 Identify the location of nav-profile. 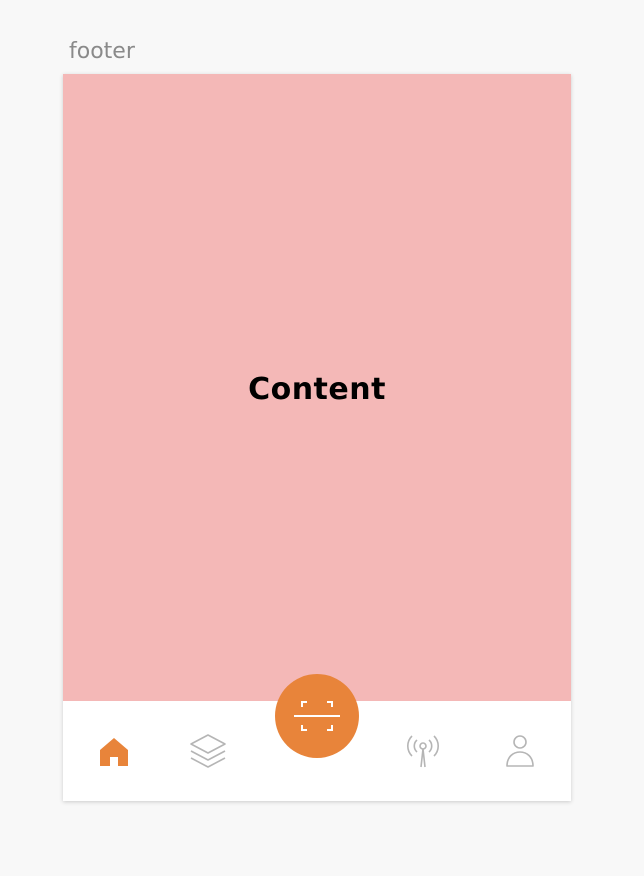
(520, 751).